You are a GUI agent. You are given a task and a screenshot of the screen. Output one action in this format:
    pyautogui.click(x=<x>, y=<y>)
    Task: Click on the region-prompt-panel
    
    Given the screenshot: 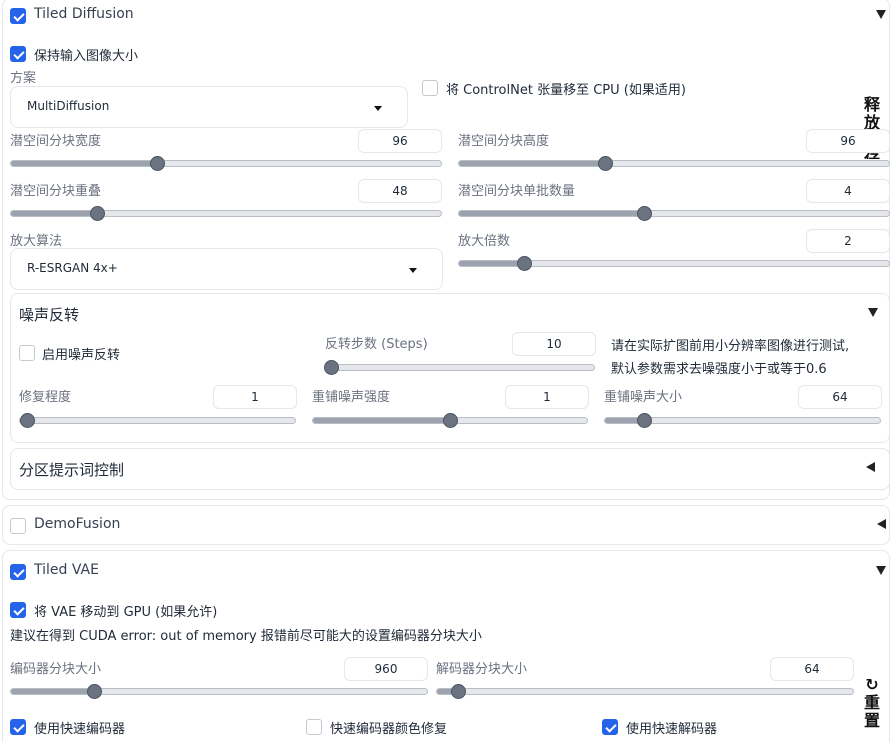 What is the action you would take?
    pyautogui.click(x=450, y=469)
    